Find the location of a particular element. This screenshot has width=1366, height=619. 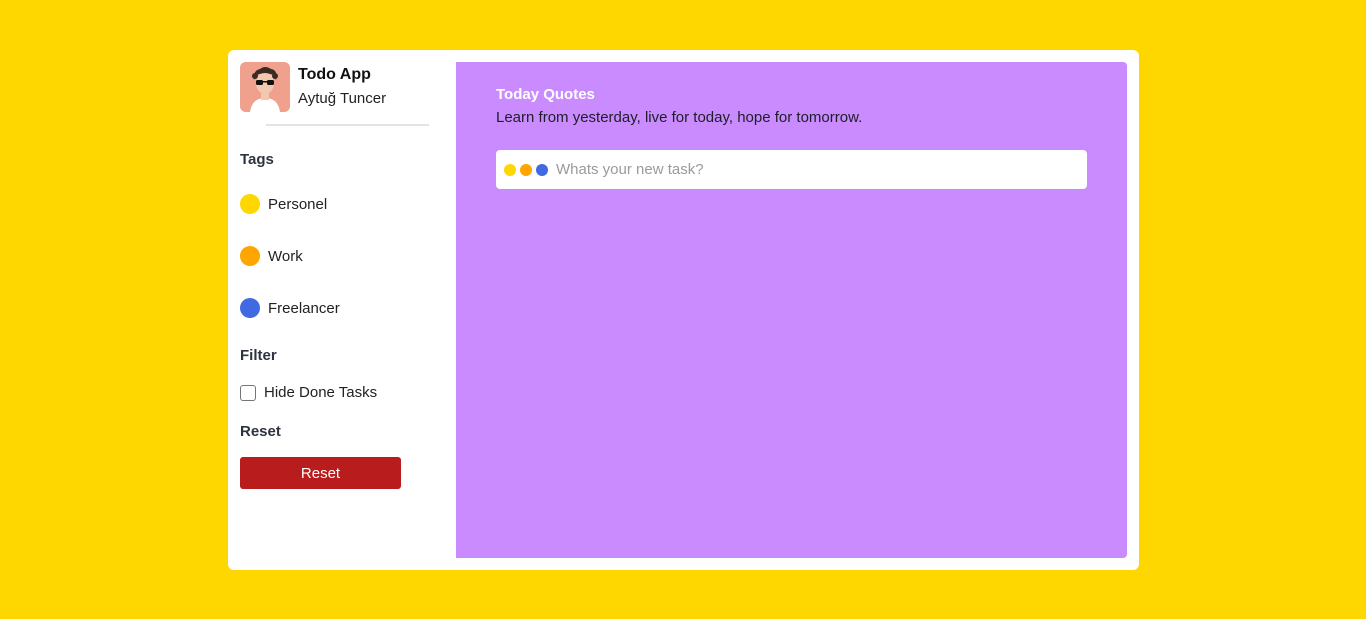

reset-section-title: Reset is located at coordinates (260, 431).